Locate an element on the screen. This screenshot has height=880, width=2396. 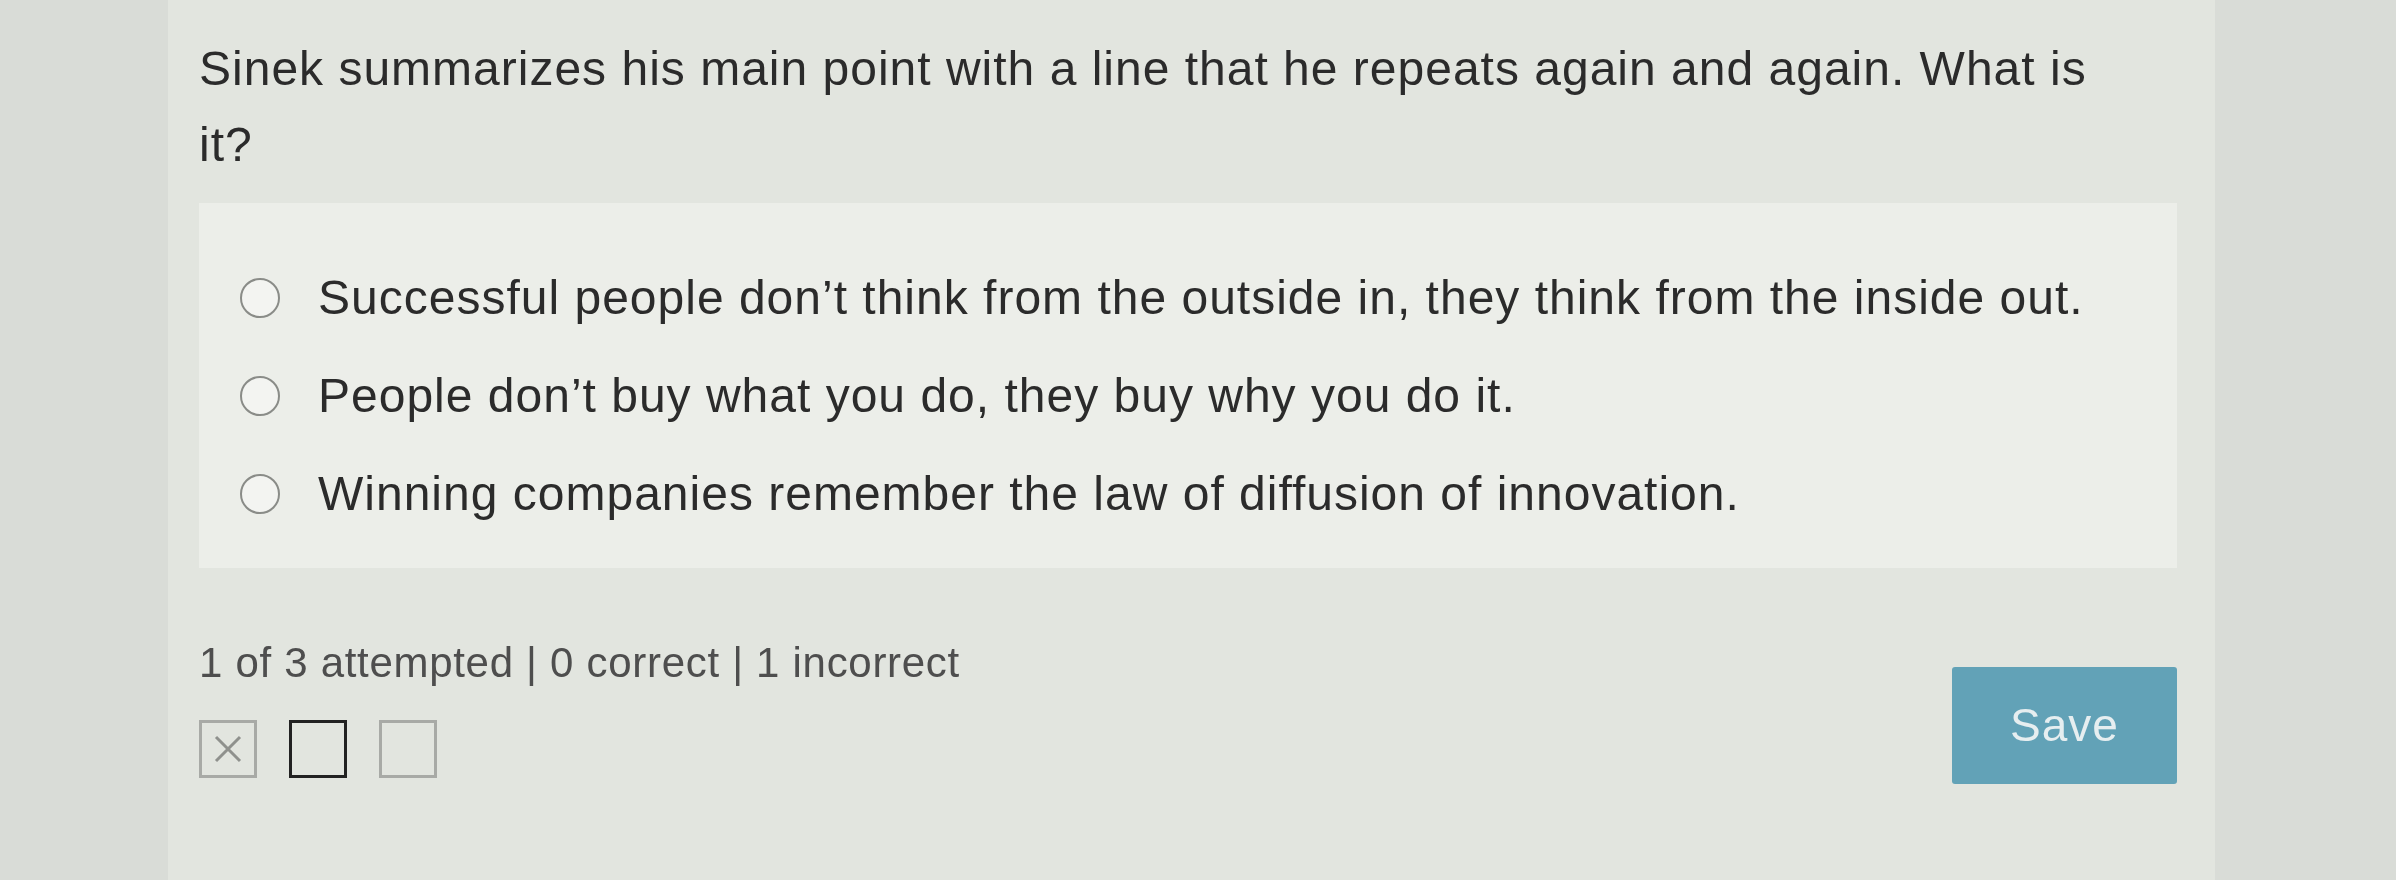
option-label: Winning companies remember the law of diffusion of innovation. is located at coordinates (1029, 494).